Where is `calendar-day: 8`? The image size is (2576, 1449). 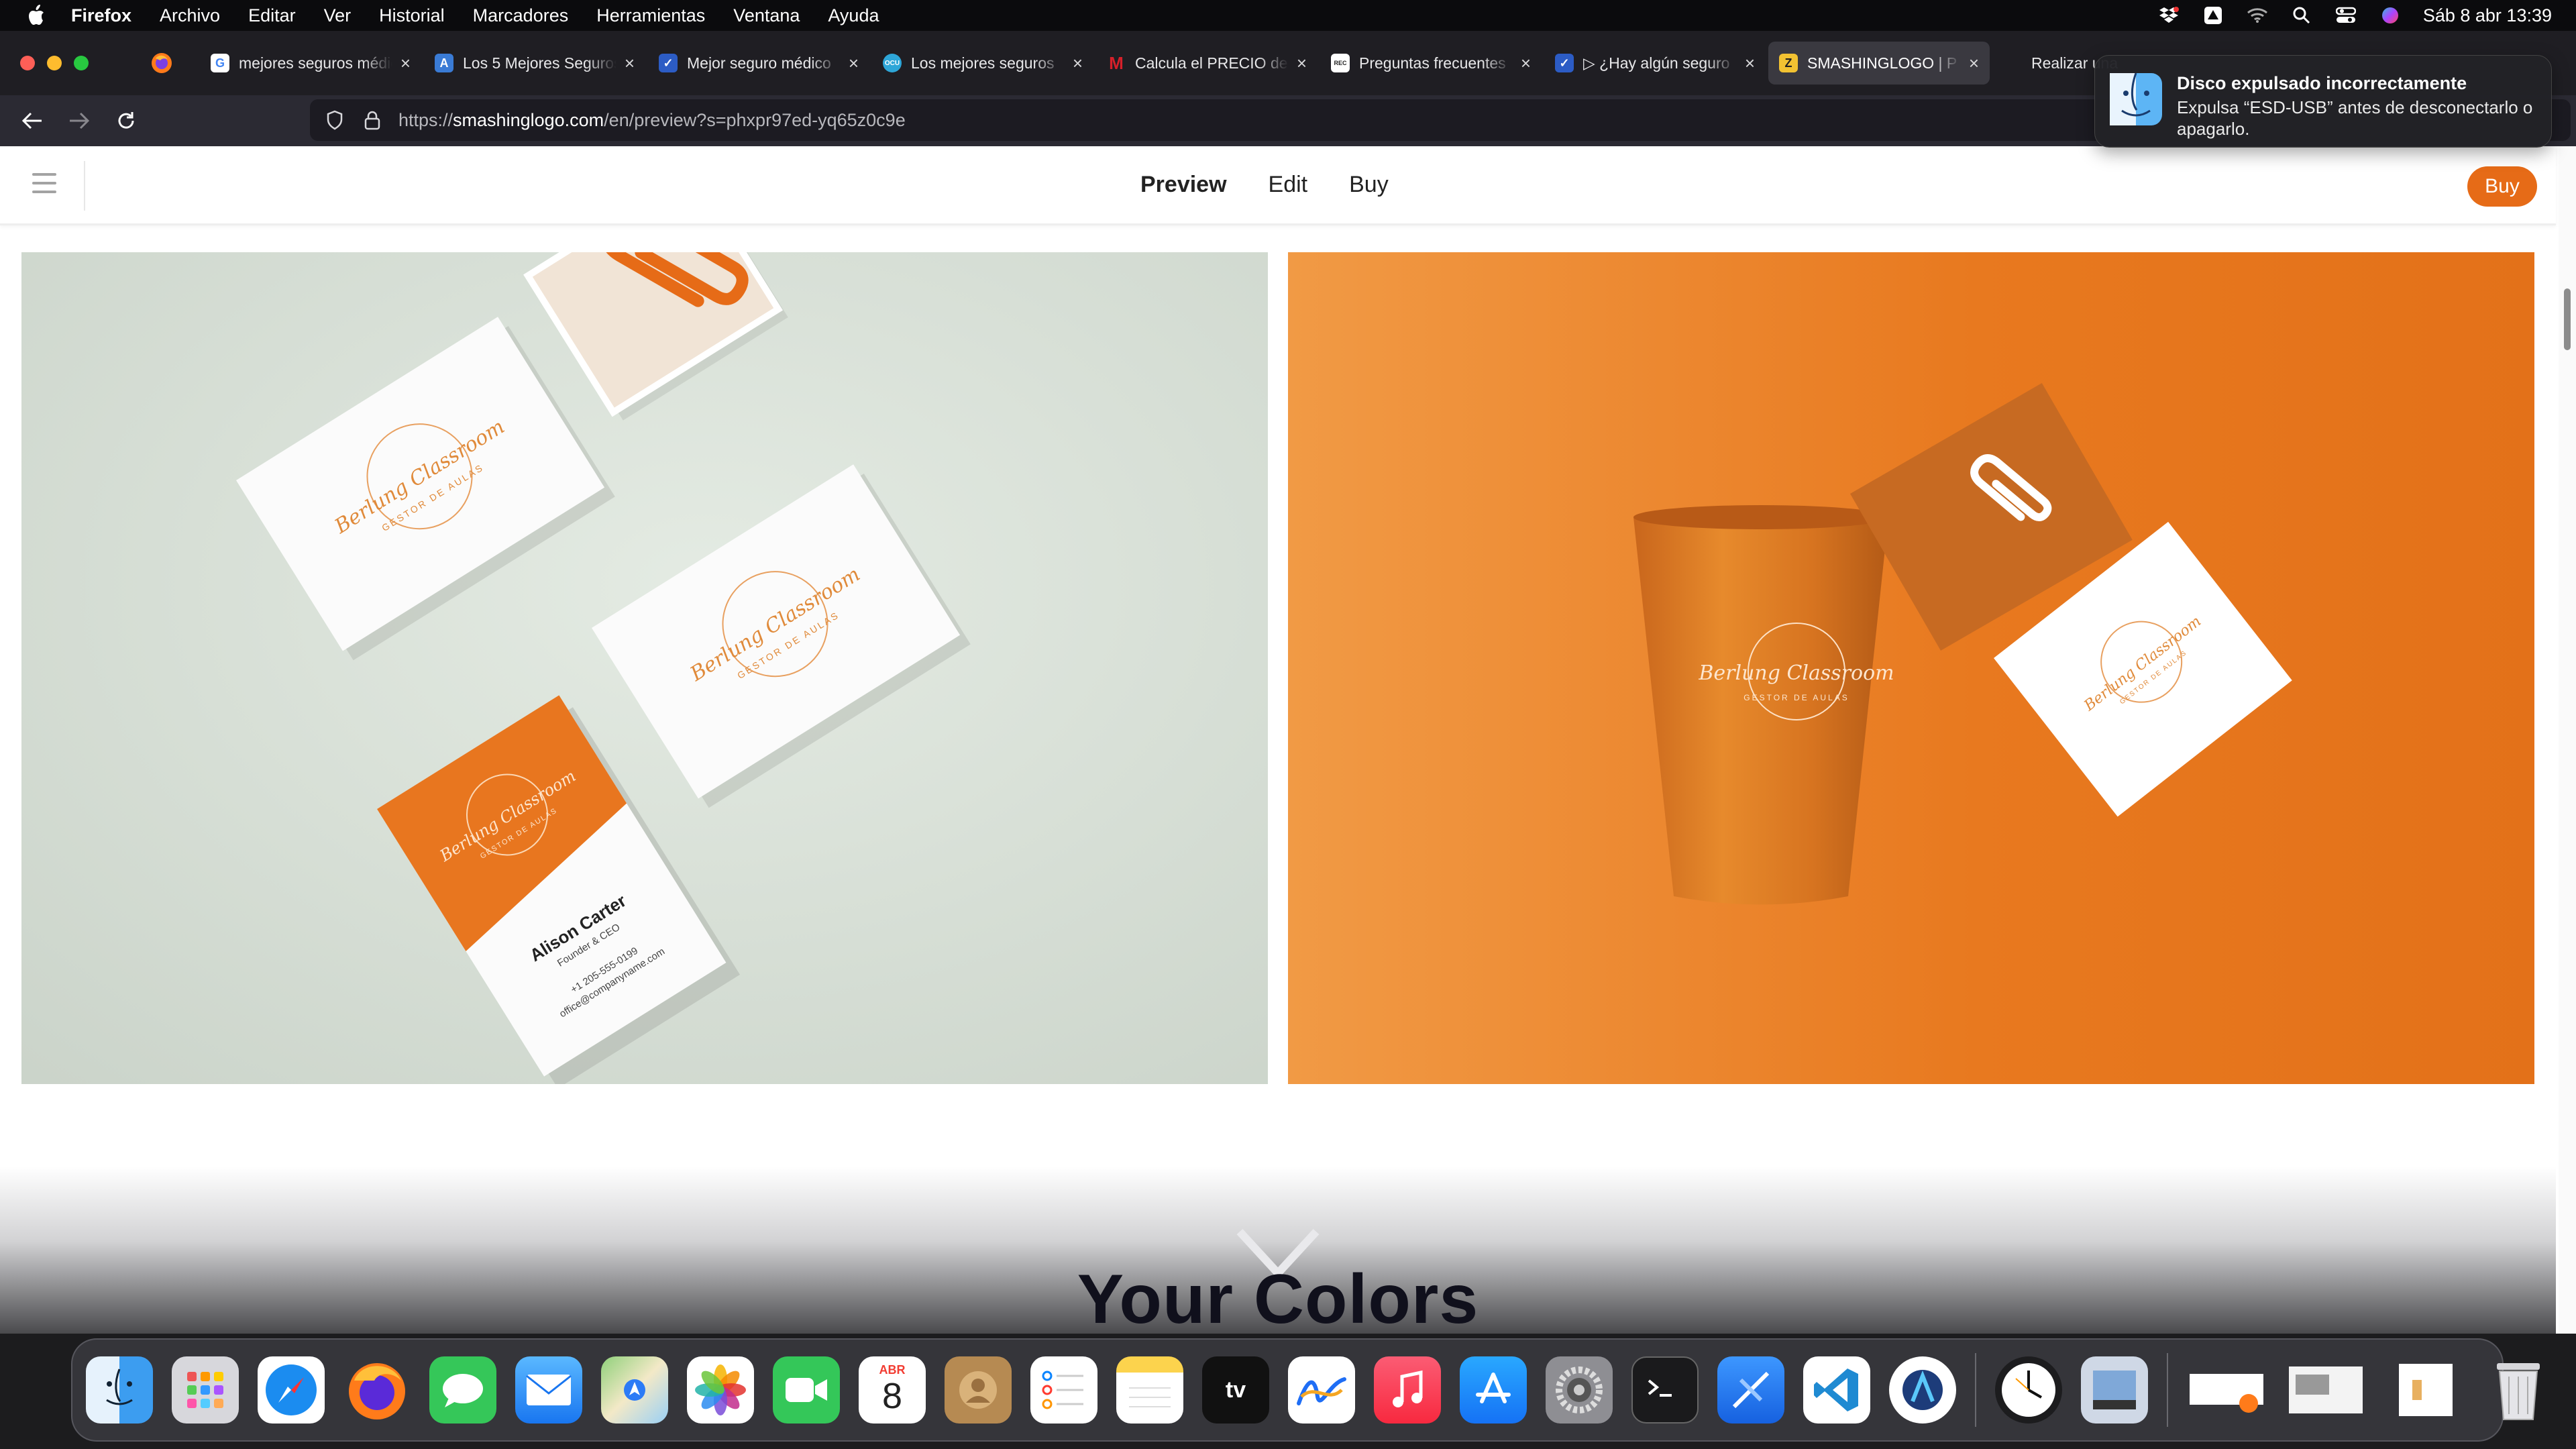
calendar-day: 8 is located at coordinates (892, 1395).